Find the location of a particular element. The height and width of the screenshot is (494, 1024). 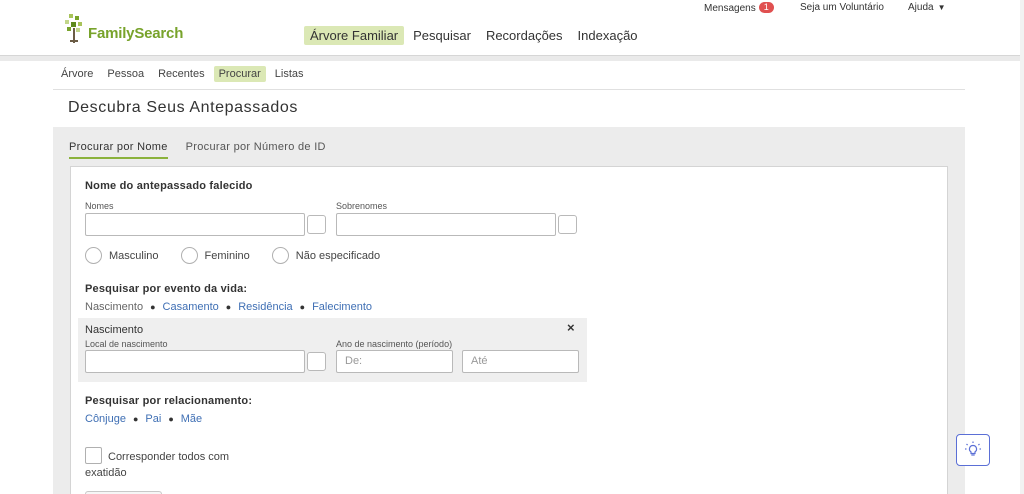

subnav-arvore: Árvore is located at coordinates (77, 74).